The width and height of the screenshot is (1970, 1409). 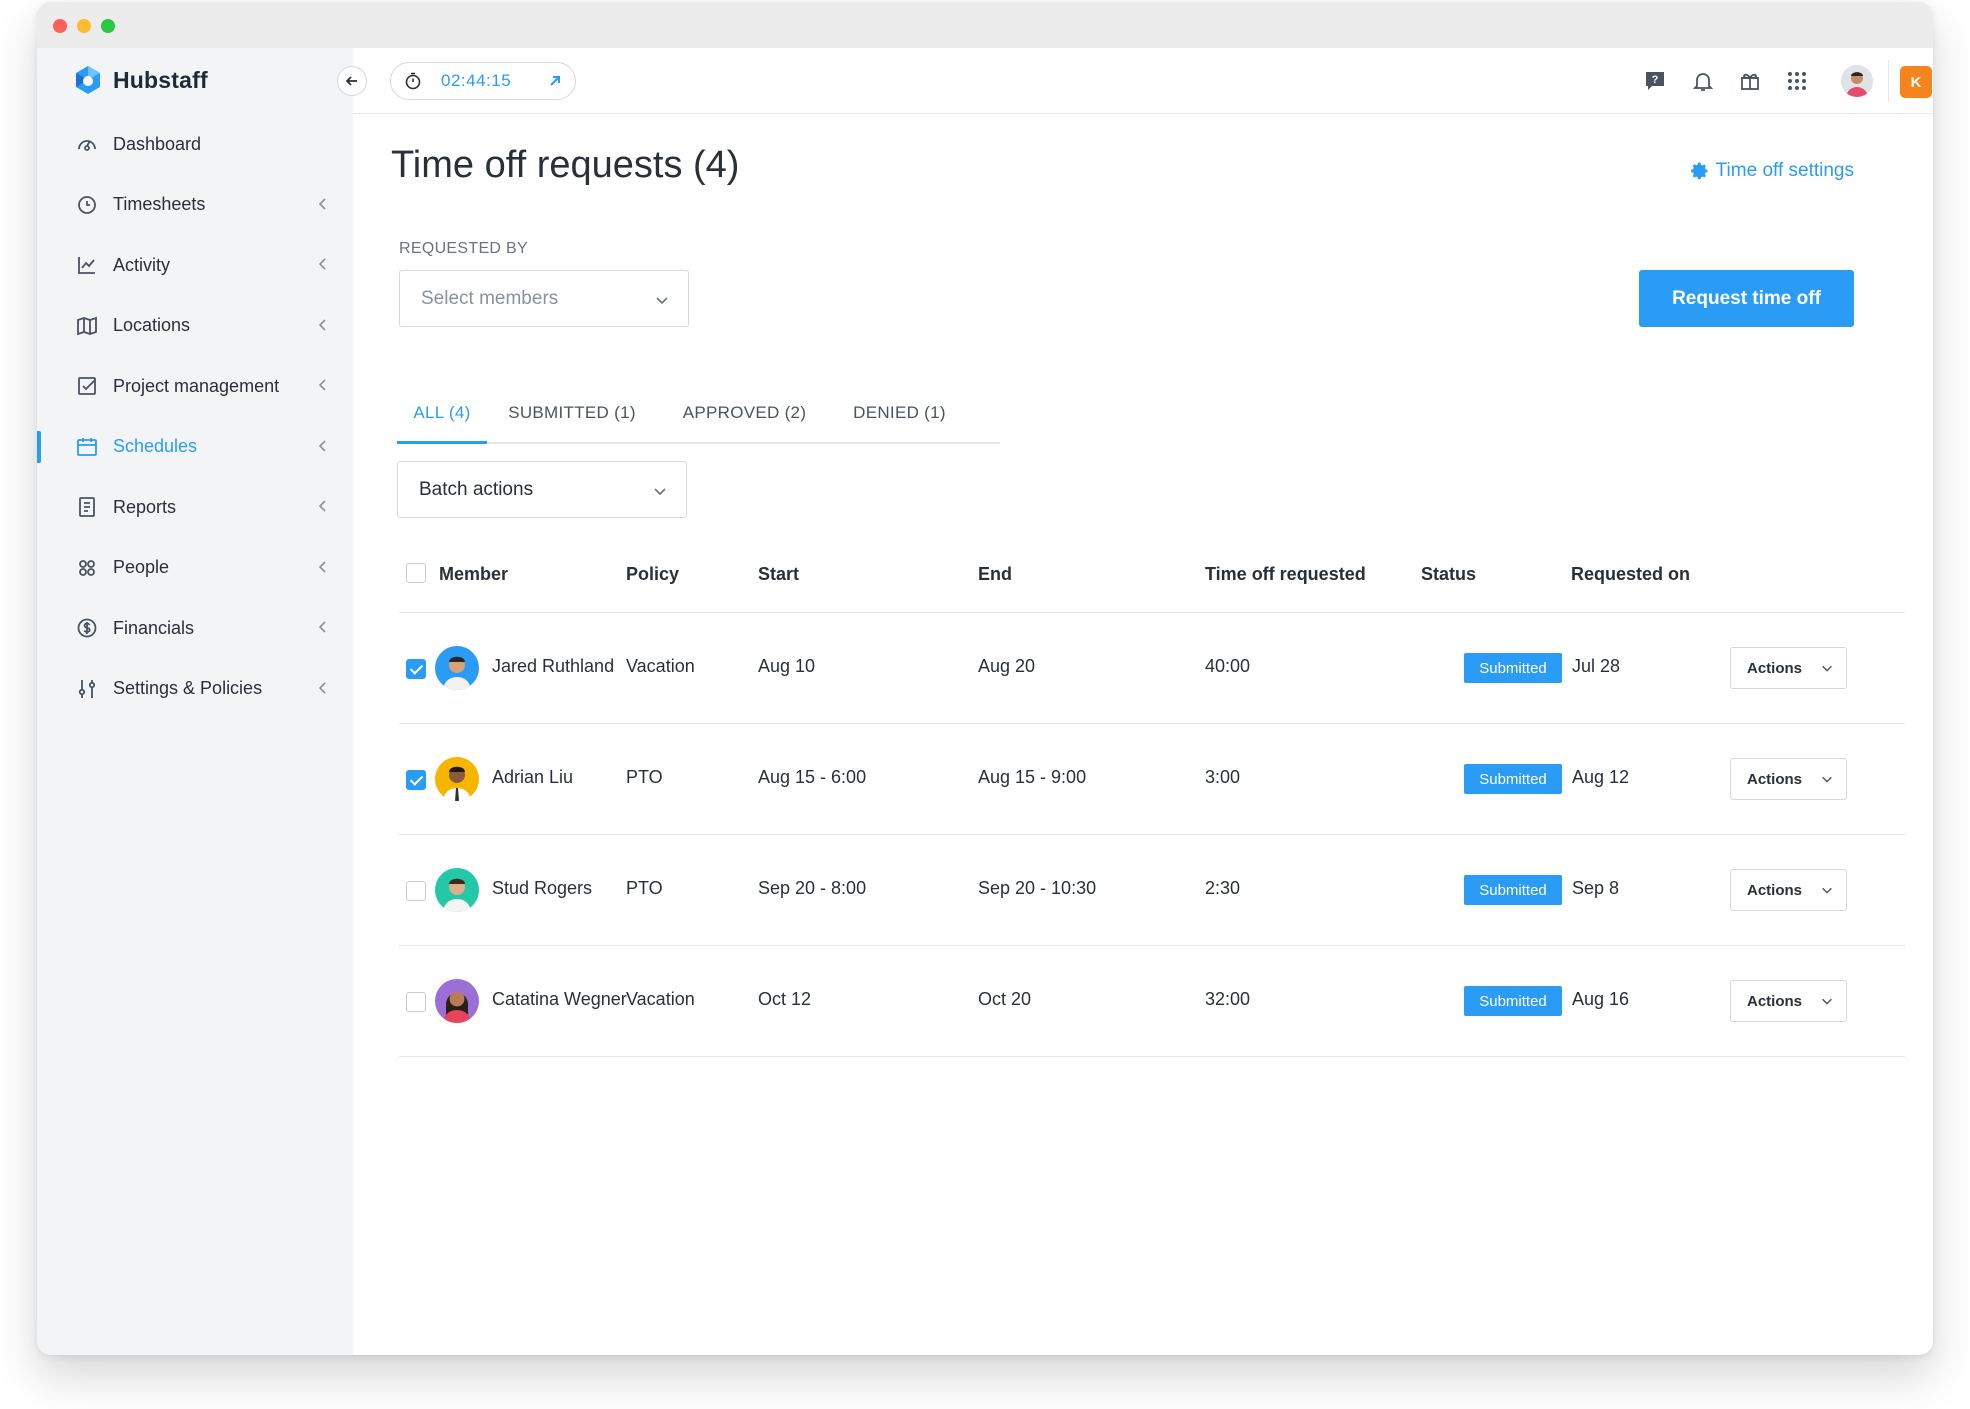 I want to click on user-avatar, so click(x=1857, y=81).